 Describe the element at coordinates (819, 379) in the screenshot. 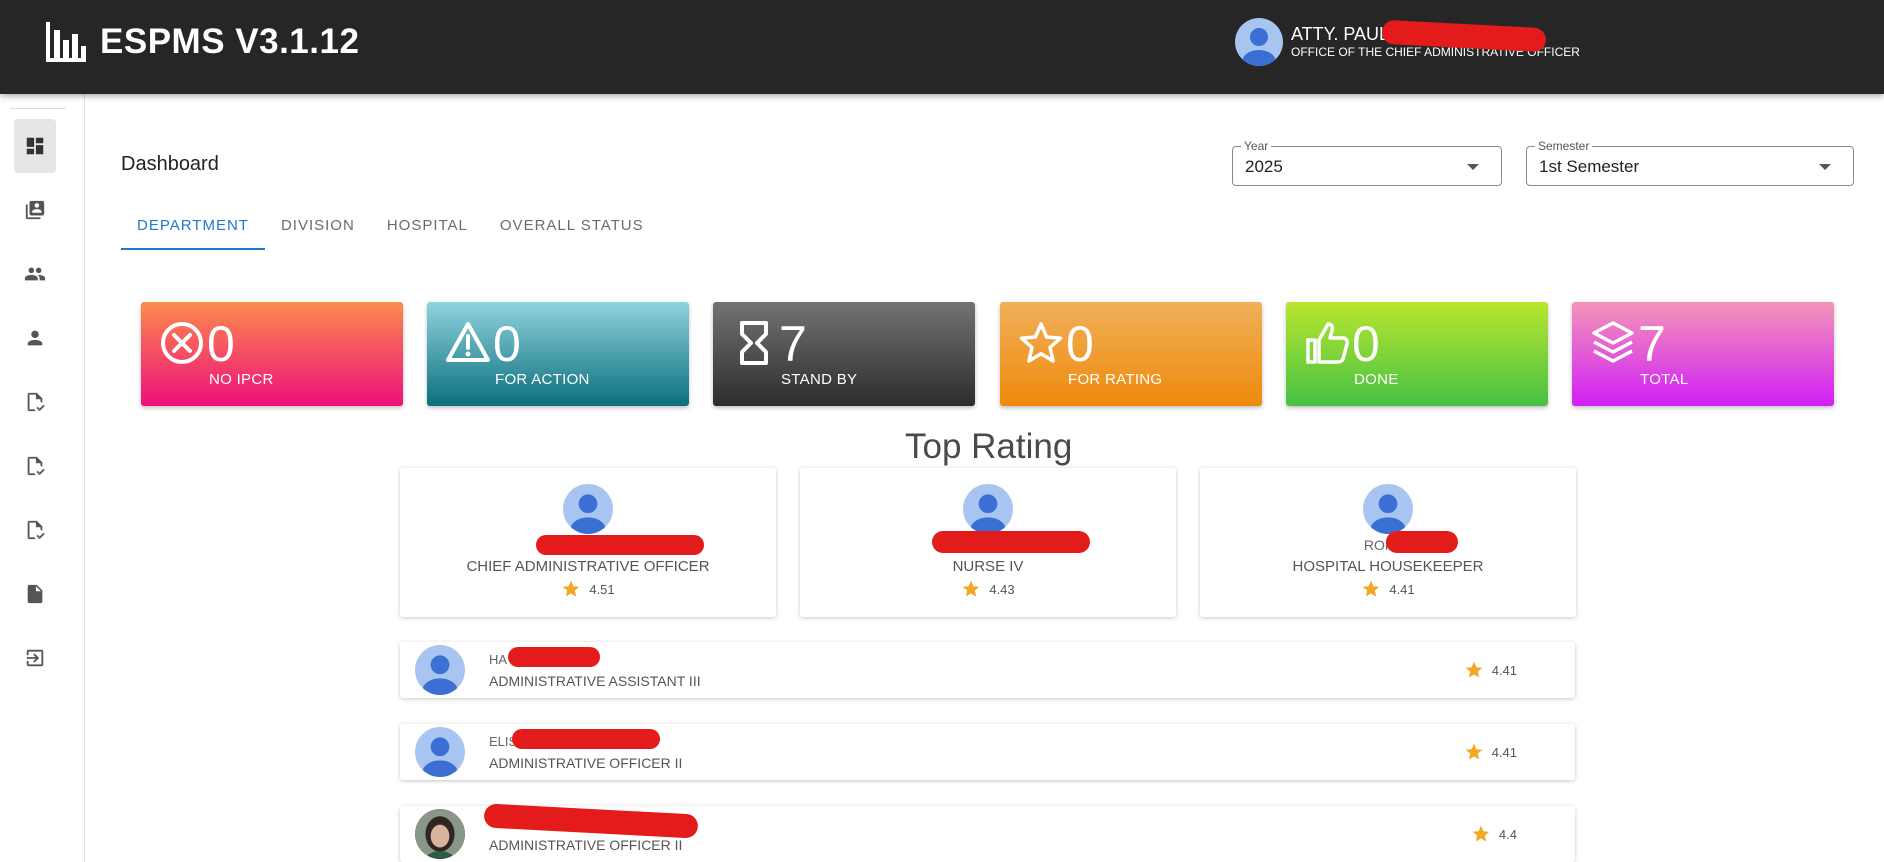

I see `stat-label: STAND BY` at that location.